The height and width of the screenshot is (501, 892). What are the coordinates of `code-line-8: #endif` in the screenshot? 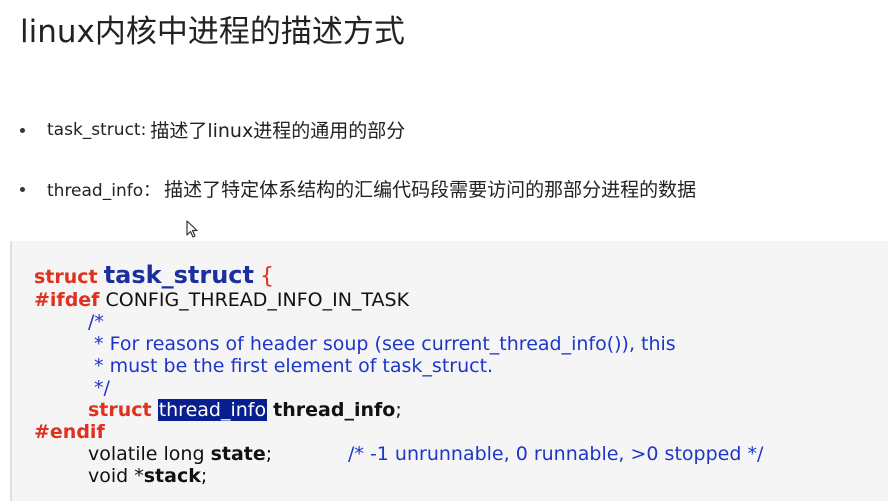 It's located at (69, 432).